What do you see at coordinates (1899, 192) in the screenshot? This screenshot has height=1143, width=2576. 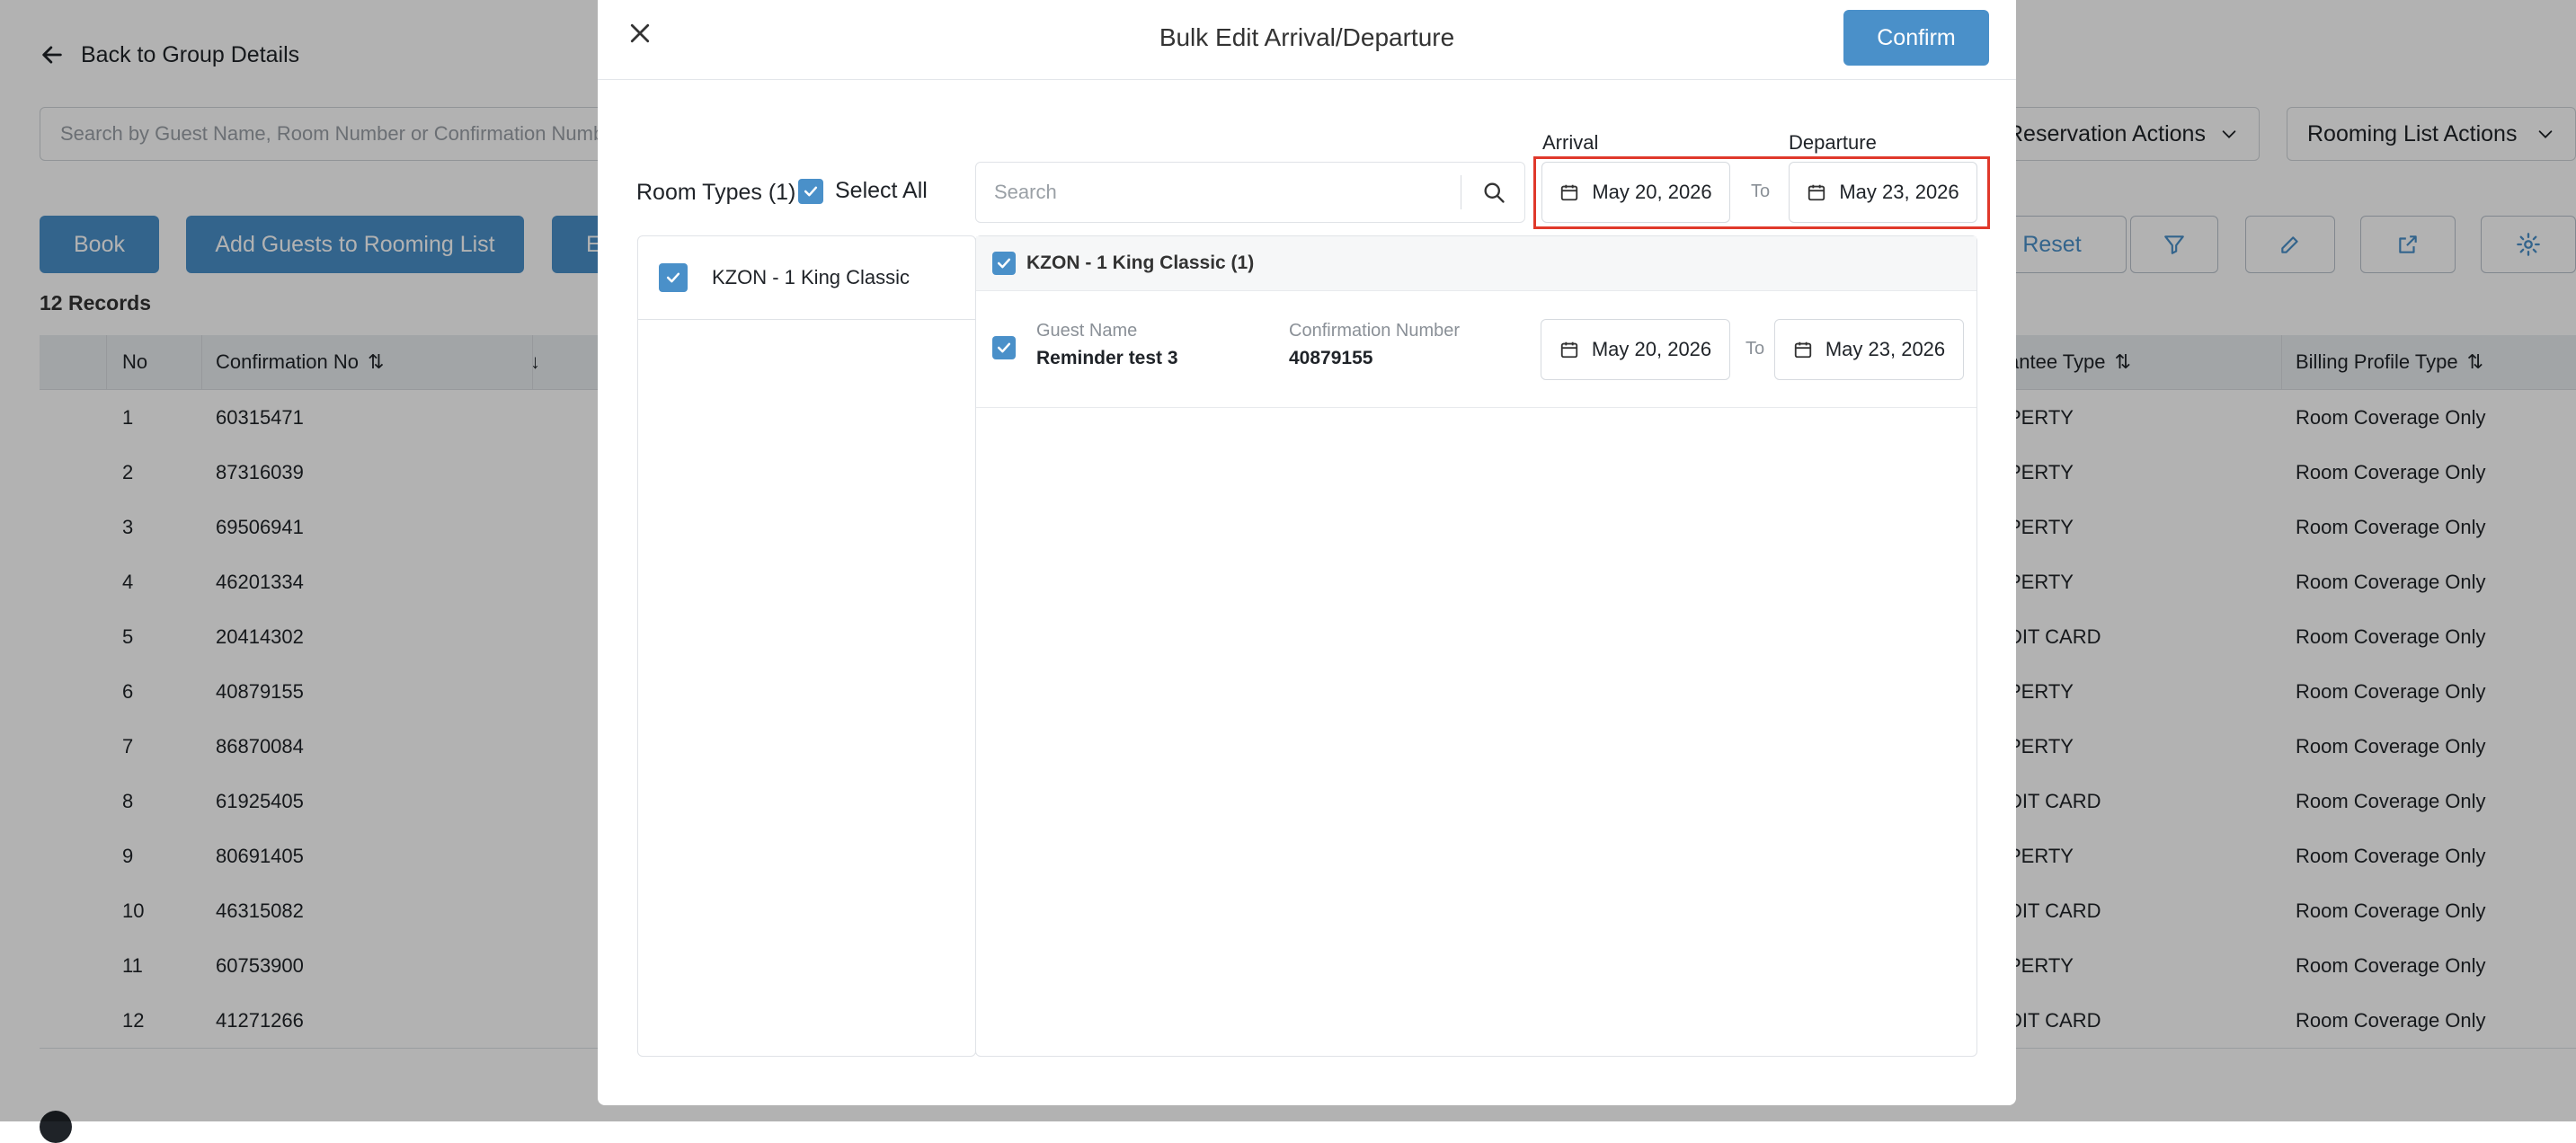 I see `departure-date-value: May 23, 2026` at bounding box center [1899, 192].